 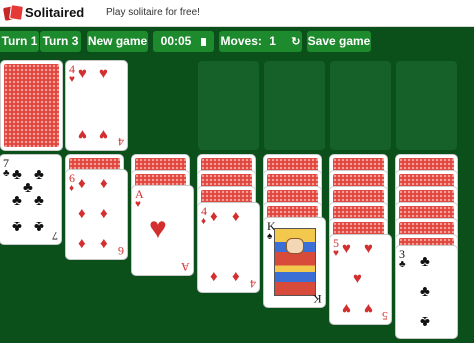 What do you see at coordinates (295, 42) in the screenshot?
I see `undo-icon: ↻` at bounding box center [295, 42].